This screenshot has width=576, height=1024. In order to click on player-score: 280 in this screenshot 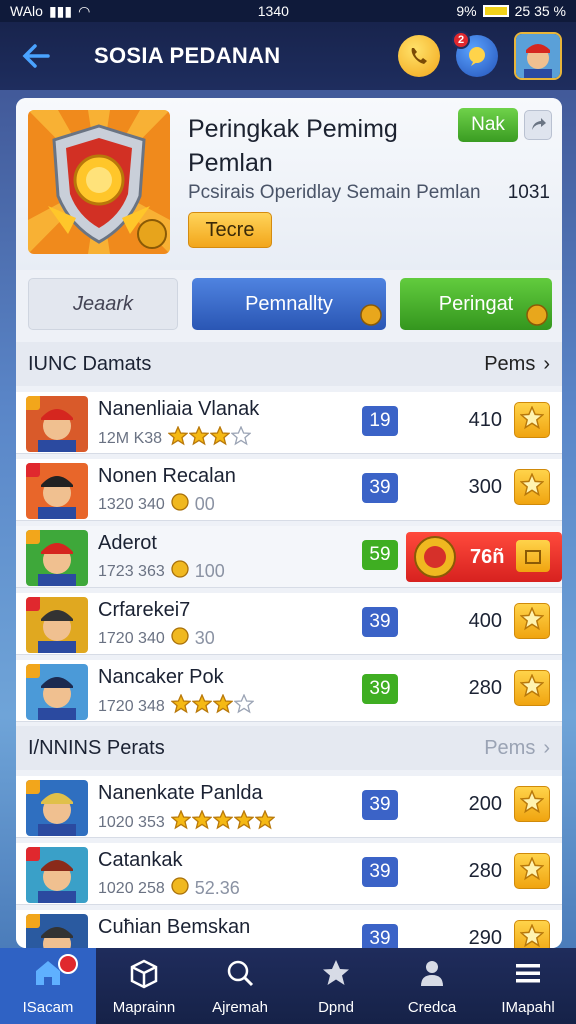, I will do `click(485, 688)`.